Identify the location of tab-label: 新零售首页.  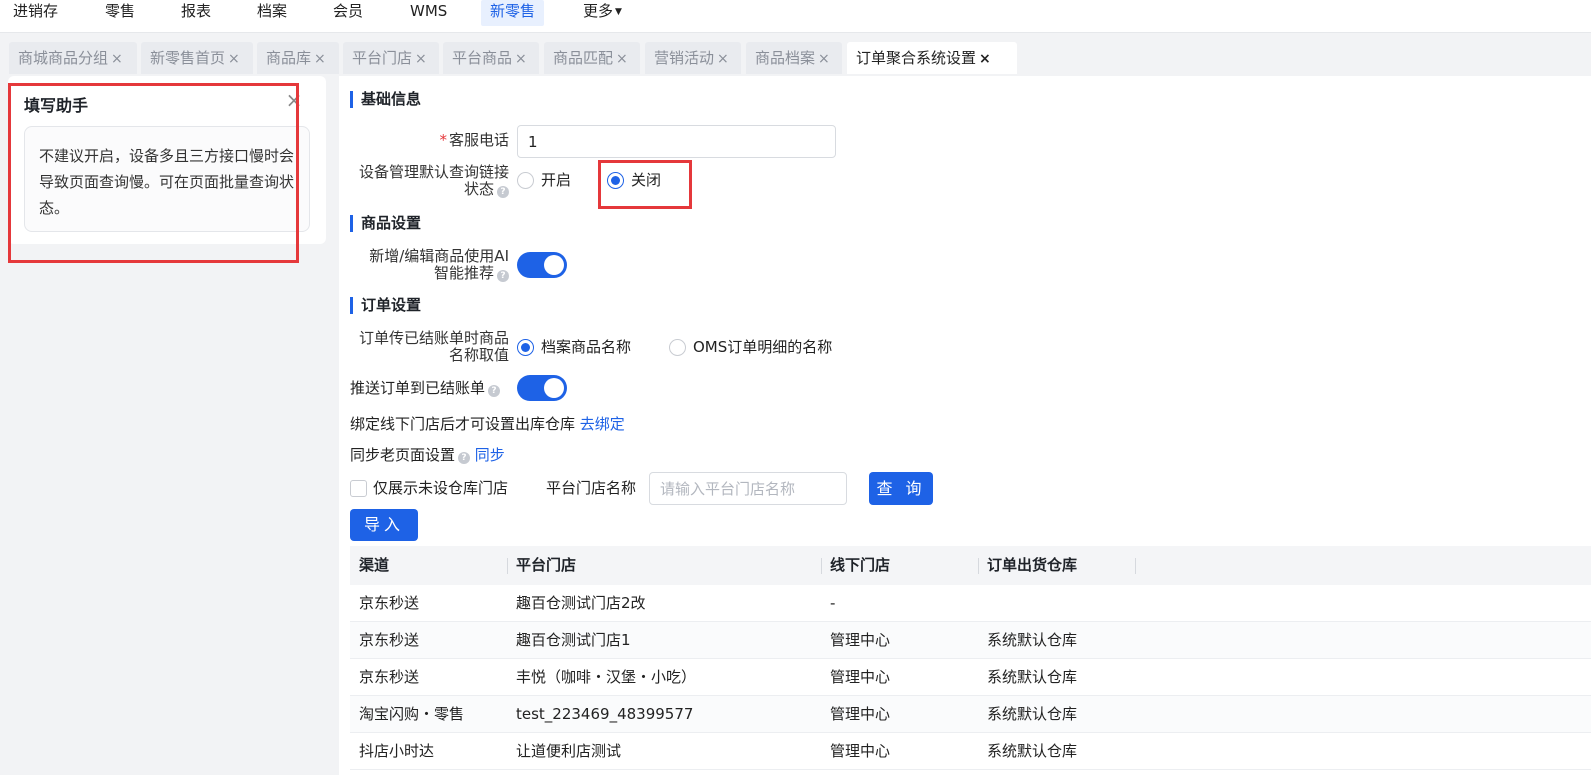
(188, 58).